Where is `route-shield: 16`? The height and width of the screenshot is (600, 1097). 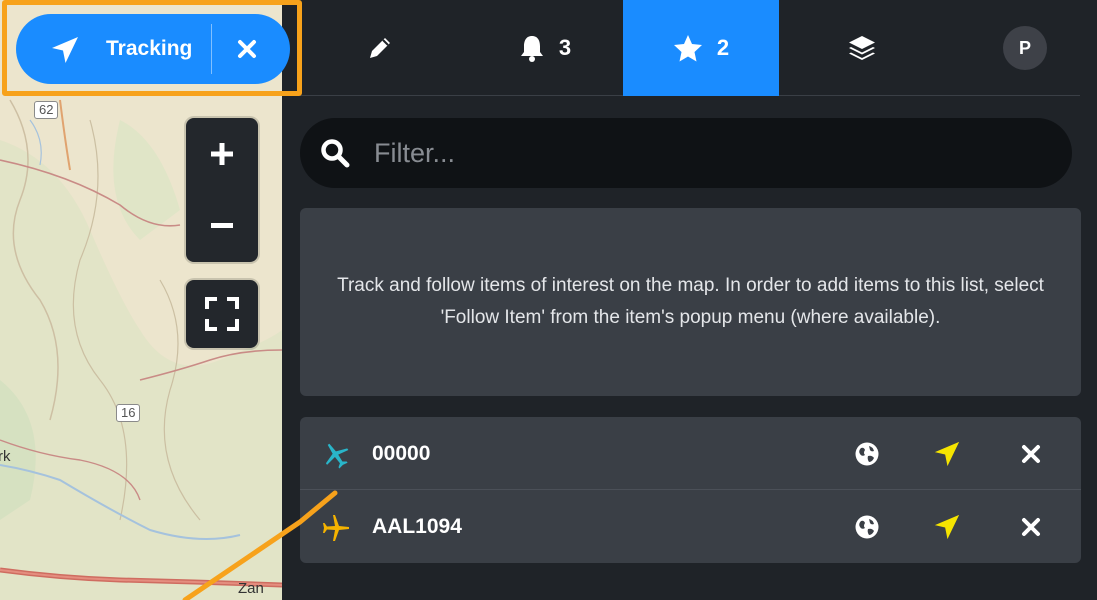
route-shield: 16 is located at coordinates (128, 413).